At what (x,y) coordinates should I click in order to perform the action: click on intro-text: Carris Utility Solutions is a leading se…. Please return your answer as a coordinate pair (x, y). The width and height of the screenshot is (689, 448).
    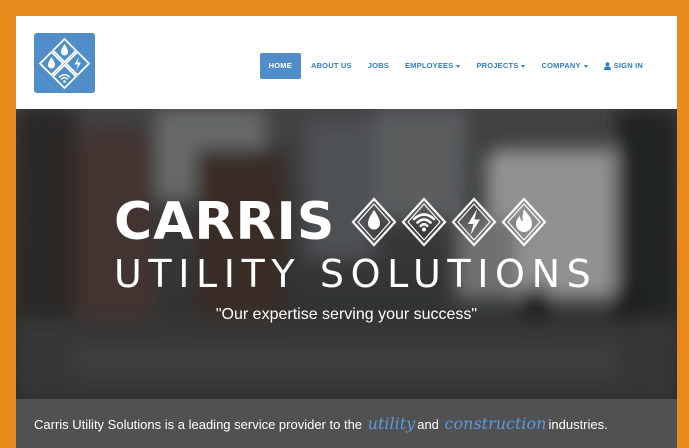
    Looking at the image, I should click on (321, 423).